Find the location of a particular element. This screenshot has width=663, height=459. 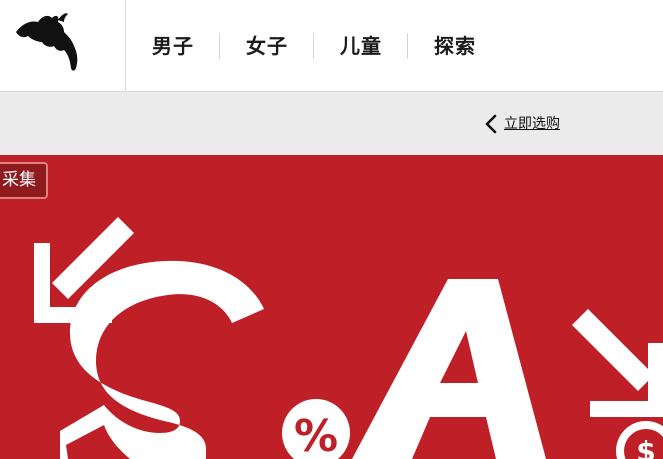

sale-letter-s is located at coordinates (162, 359).